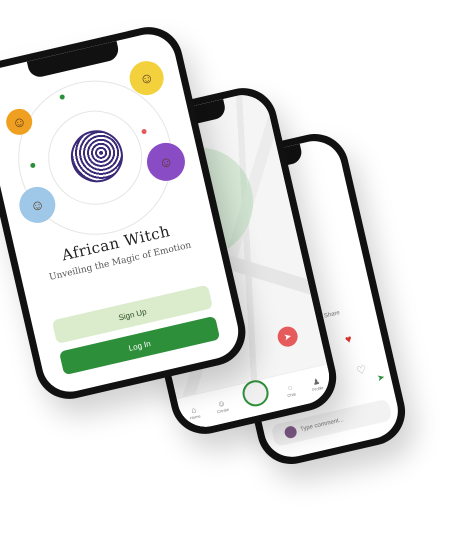 Image resolution: width=461 pixels, height=541 pixels. Describe the element at coordinates (348, 339) in the screenshot. I see `heart-filled-icon: ♥` at that location.